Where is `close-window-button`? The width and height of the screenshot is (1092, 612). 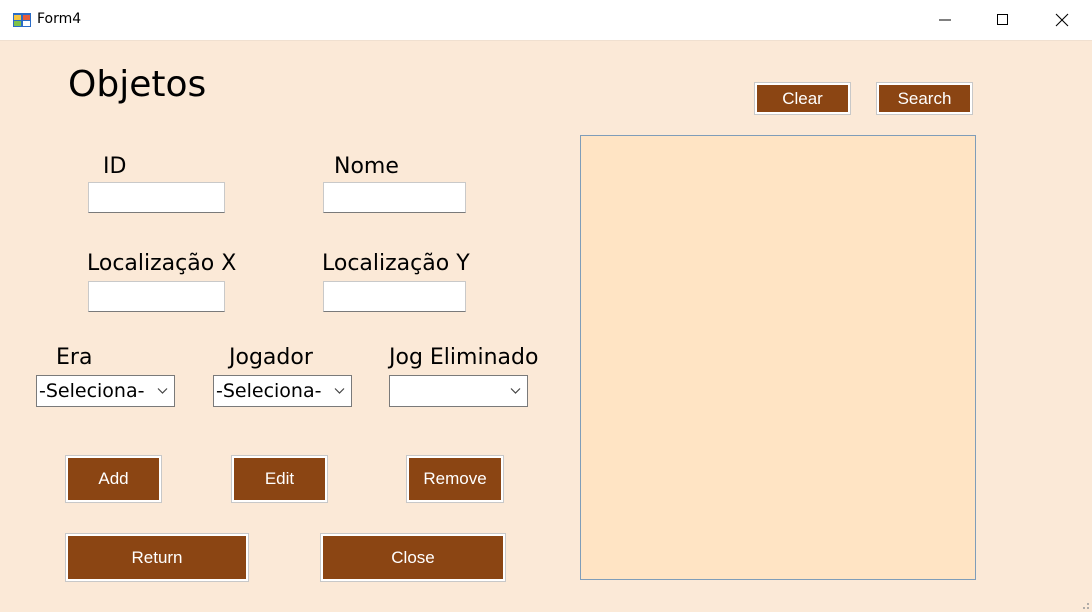 close-window-button is located at coordinates (1062, 20).